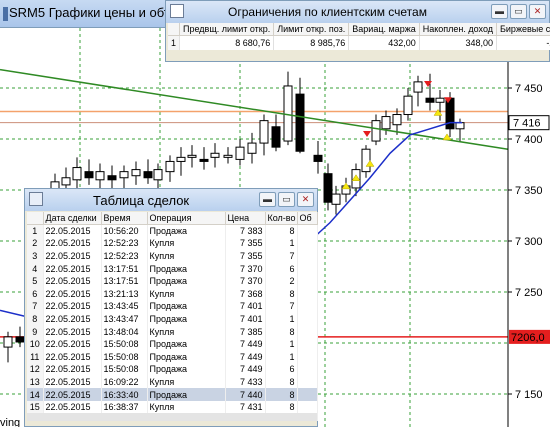 The width and height of the screenshot is (550, 427). What do you see at coordinates (245, 306) in the screenshot?
I see `table-cell: 7 401` at bounding box center [245, 306].